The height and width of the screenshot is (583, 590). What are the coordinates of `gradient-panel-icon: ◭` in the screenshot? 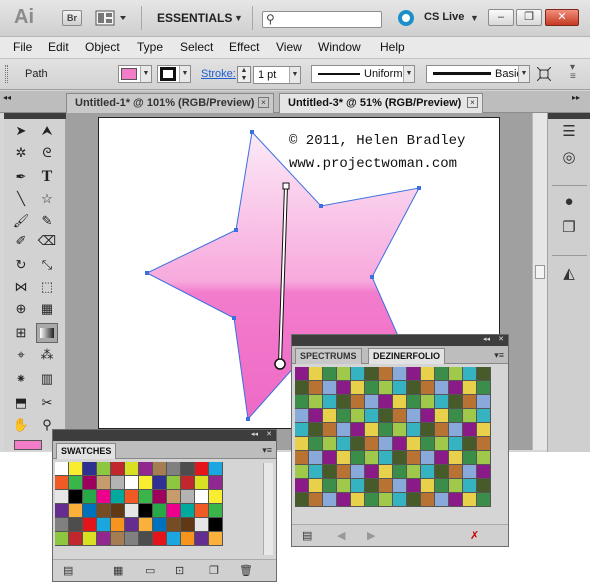 It's located at (569, 274).